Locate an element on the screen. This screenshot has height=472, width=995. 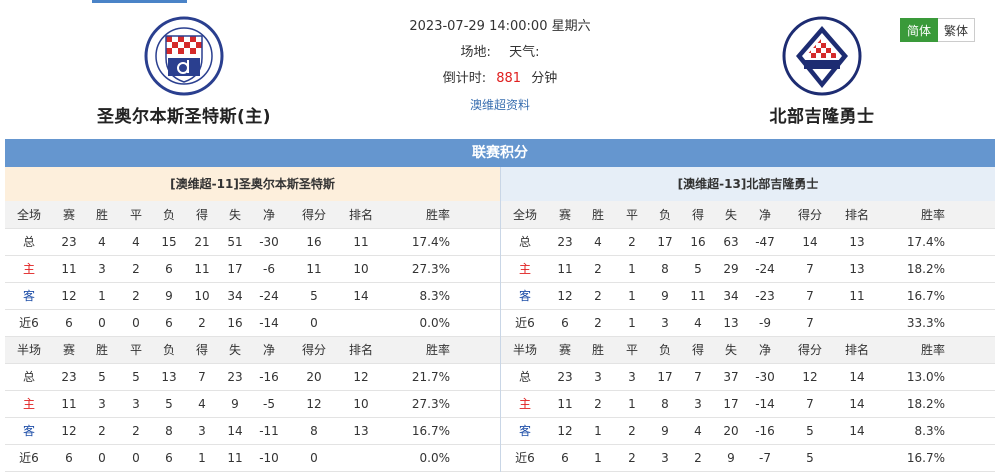
column-header: 半场 is located at coordinates (525, 350).